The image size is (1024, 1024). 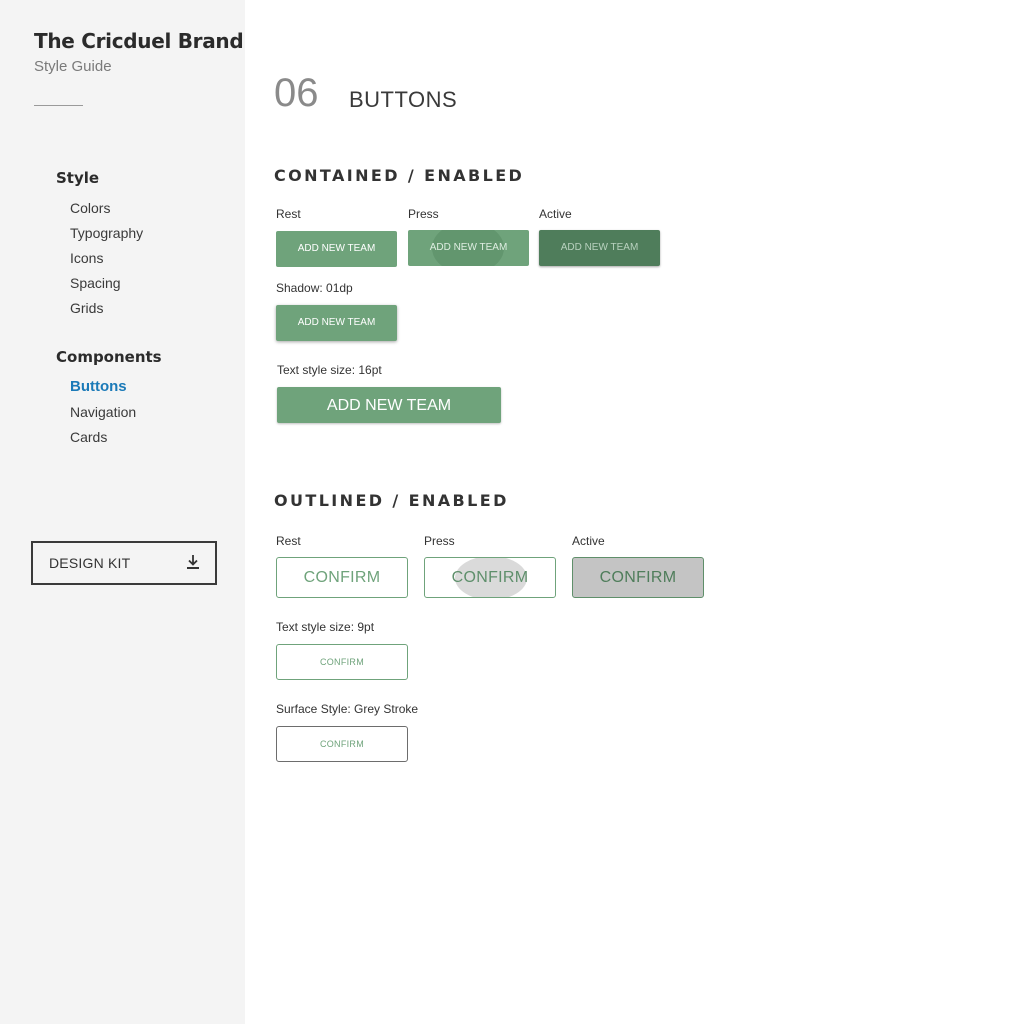 I want to click on brand-subtitle: Style Guide, so click(x=73, y=66).